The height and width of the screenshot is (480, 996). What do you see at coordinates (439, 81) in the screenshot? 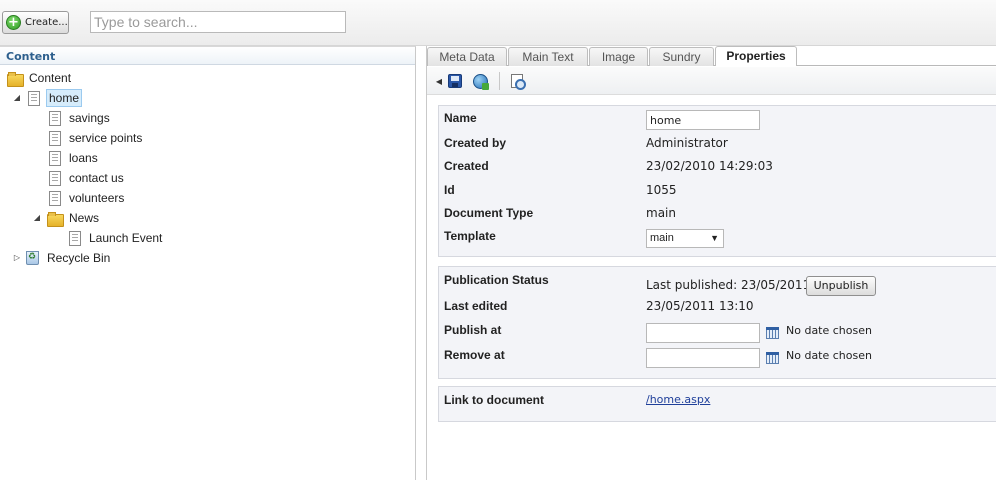
I see `collapse-left-icon: ◀` at bounding box center [439, 81].